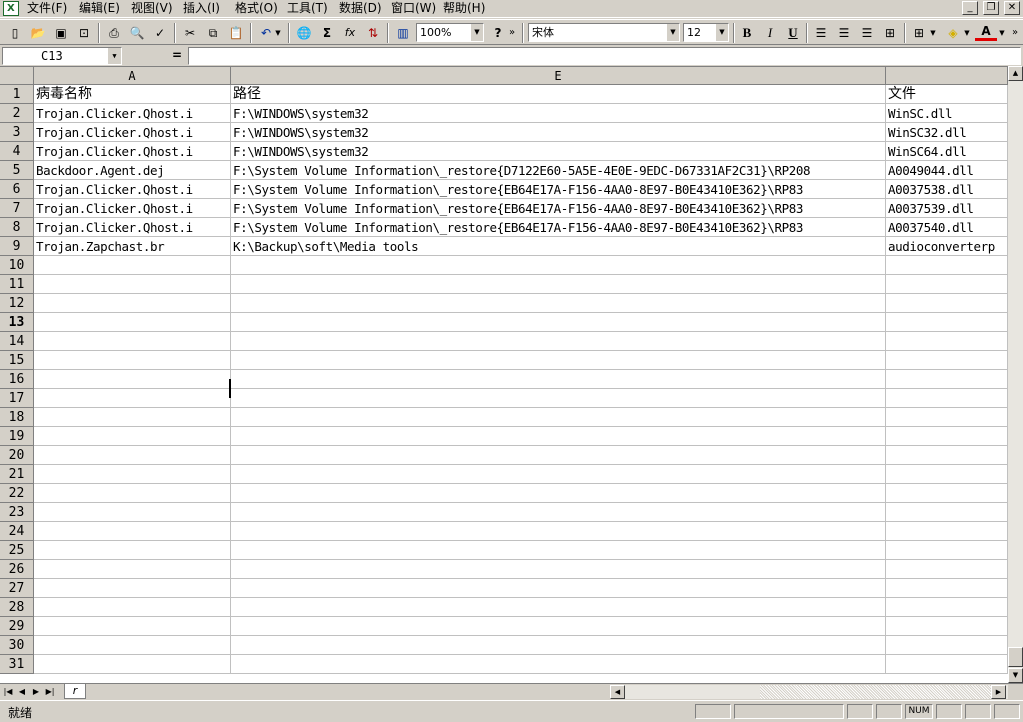  Describe the element at coordinates (17, 645) in the screenshot. I see `row-header: 30` at that location.